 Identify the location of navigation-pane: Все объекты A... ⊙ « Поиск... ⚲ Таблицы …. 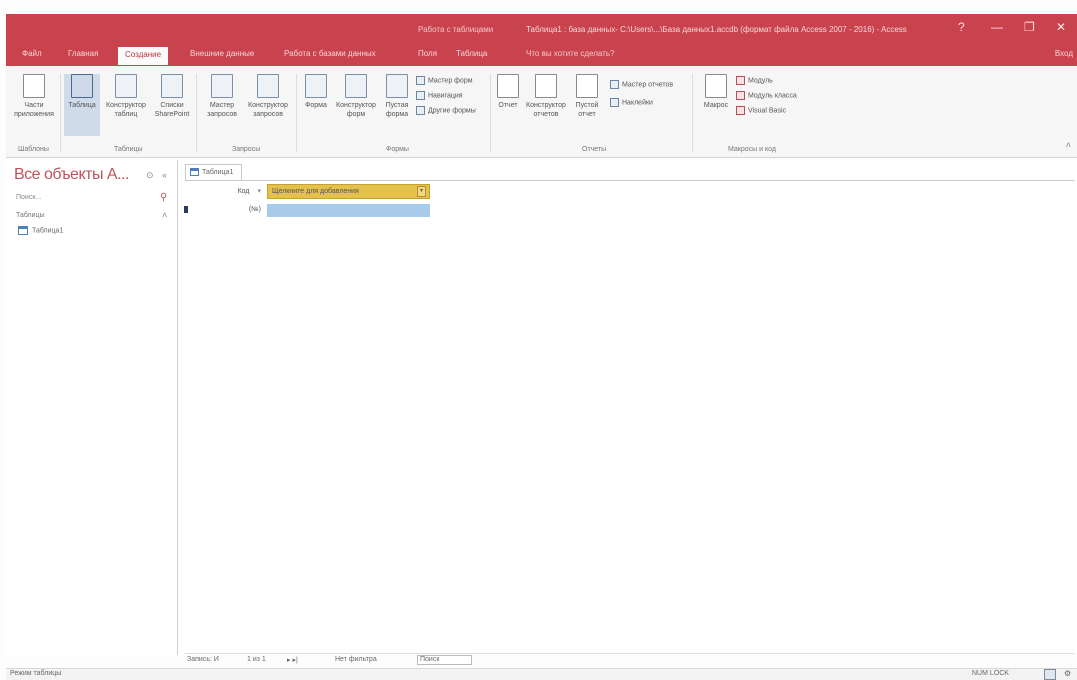
(92, 407).